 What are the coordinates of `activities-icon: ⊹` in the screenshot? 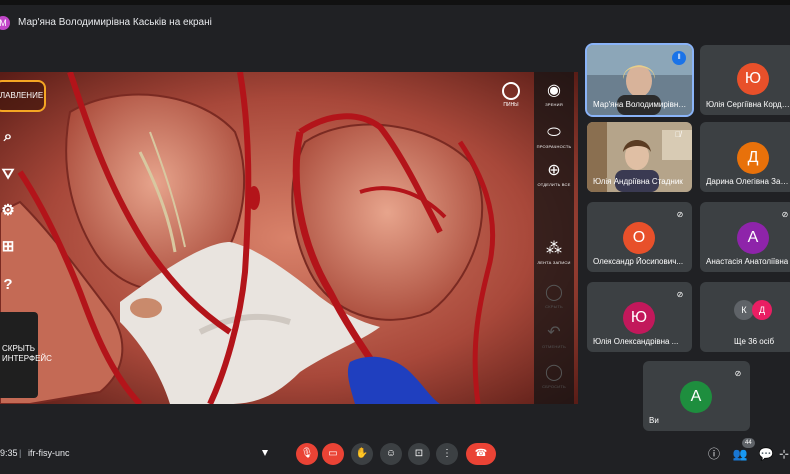 It's located at (783, 454).